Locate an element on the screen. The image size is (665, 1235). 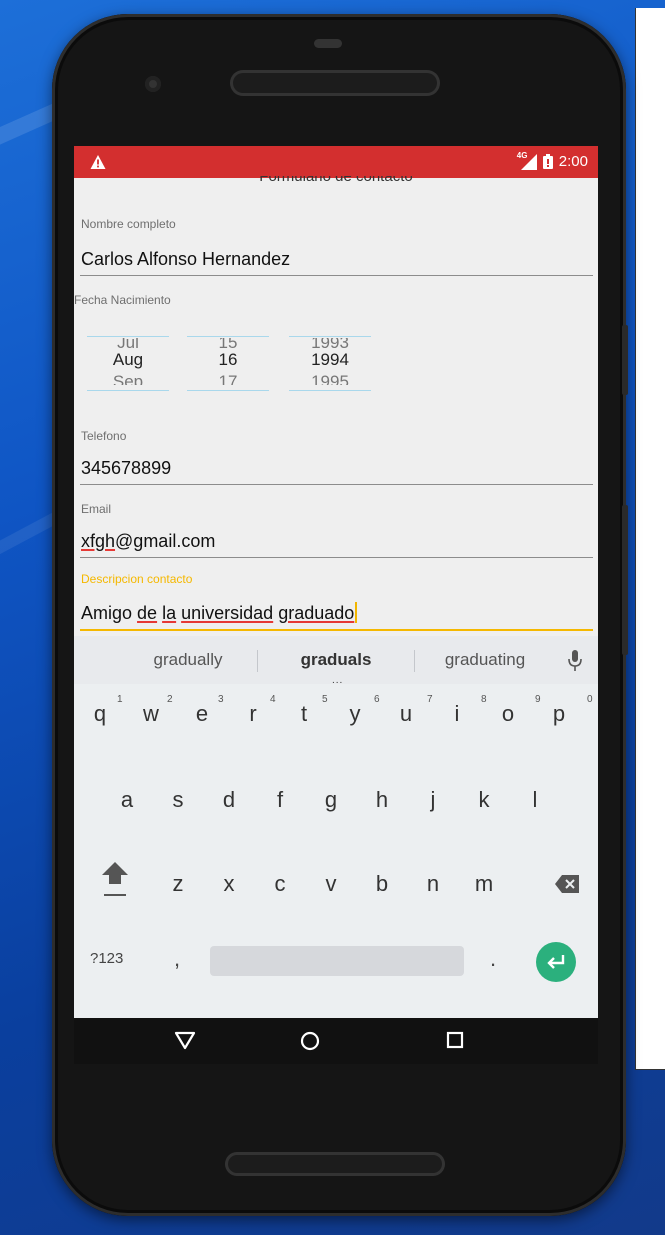
name-label: Nombre completo is located at coordinates (128, 224).